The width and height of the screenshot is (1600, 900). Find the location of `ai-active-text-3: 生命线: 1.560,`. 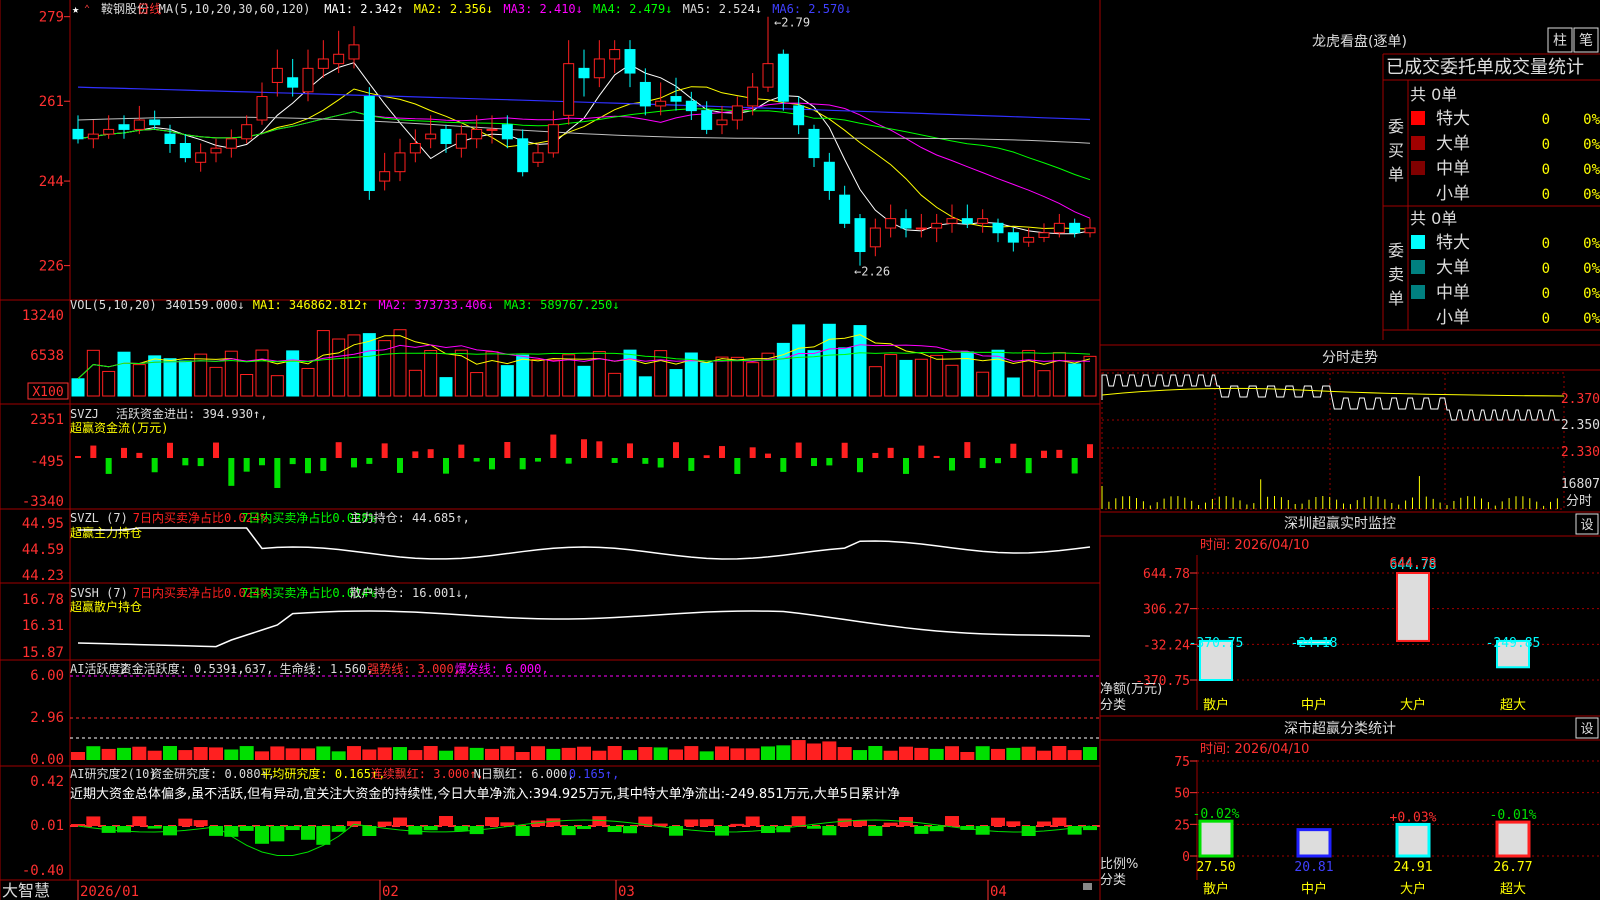

ai-active-text-3: 生命线: 1.560, is located at coordinates (327, 668).